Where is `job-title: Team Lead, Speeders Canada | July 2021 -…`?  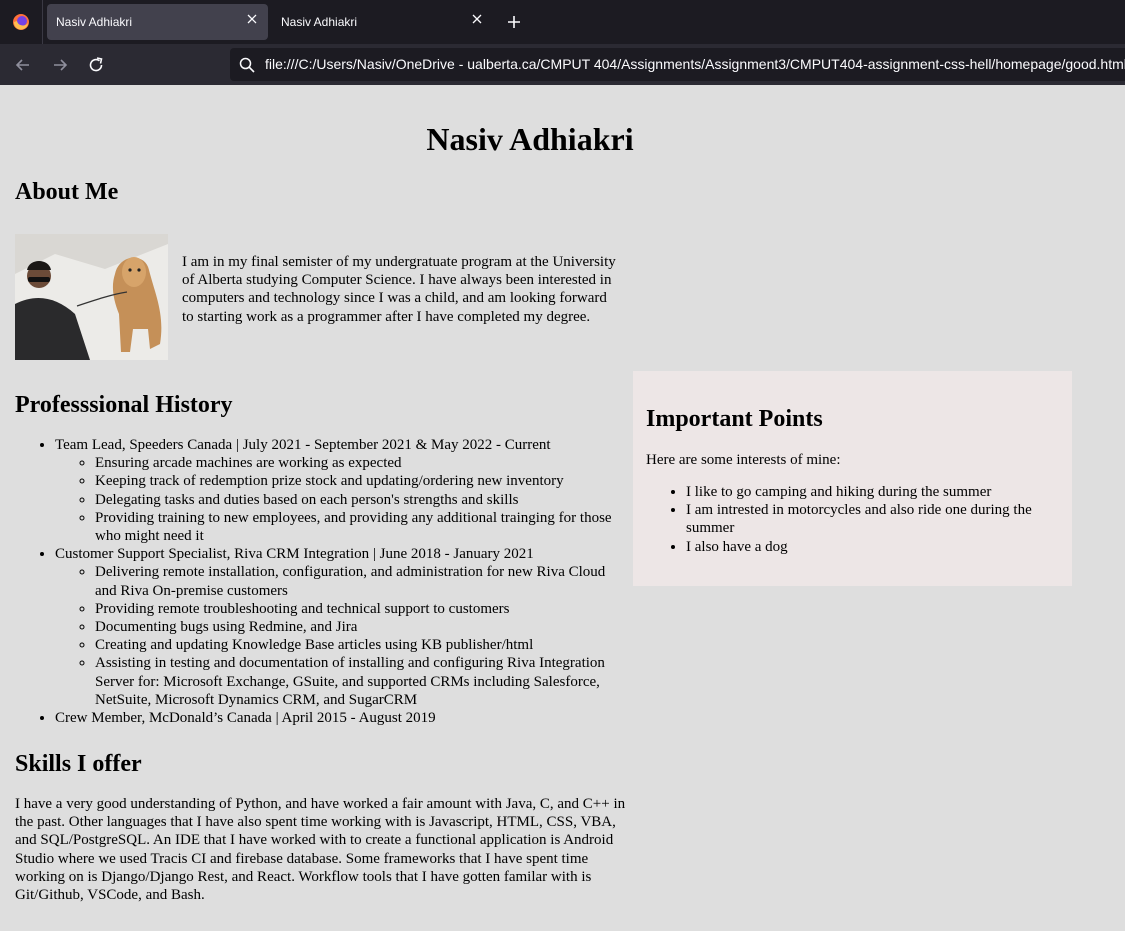
job-title: Team Lead, Speeders Canada | July 2021 -… is located at coordinates (303, 445).